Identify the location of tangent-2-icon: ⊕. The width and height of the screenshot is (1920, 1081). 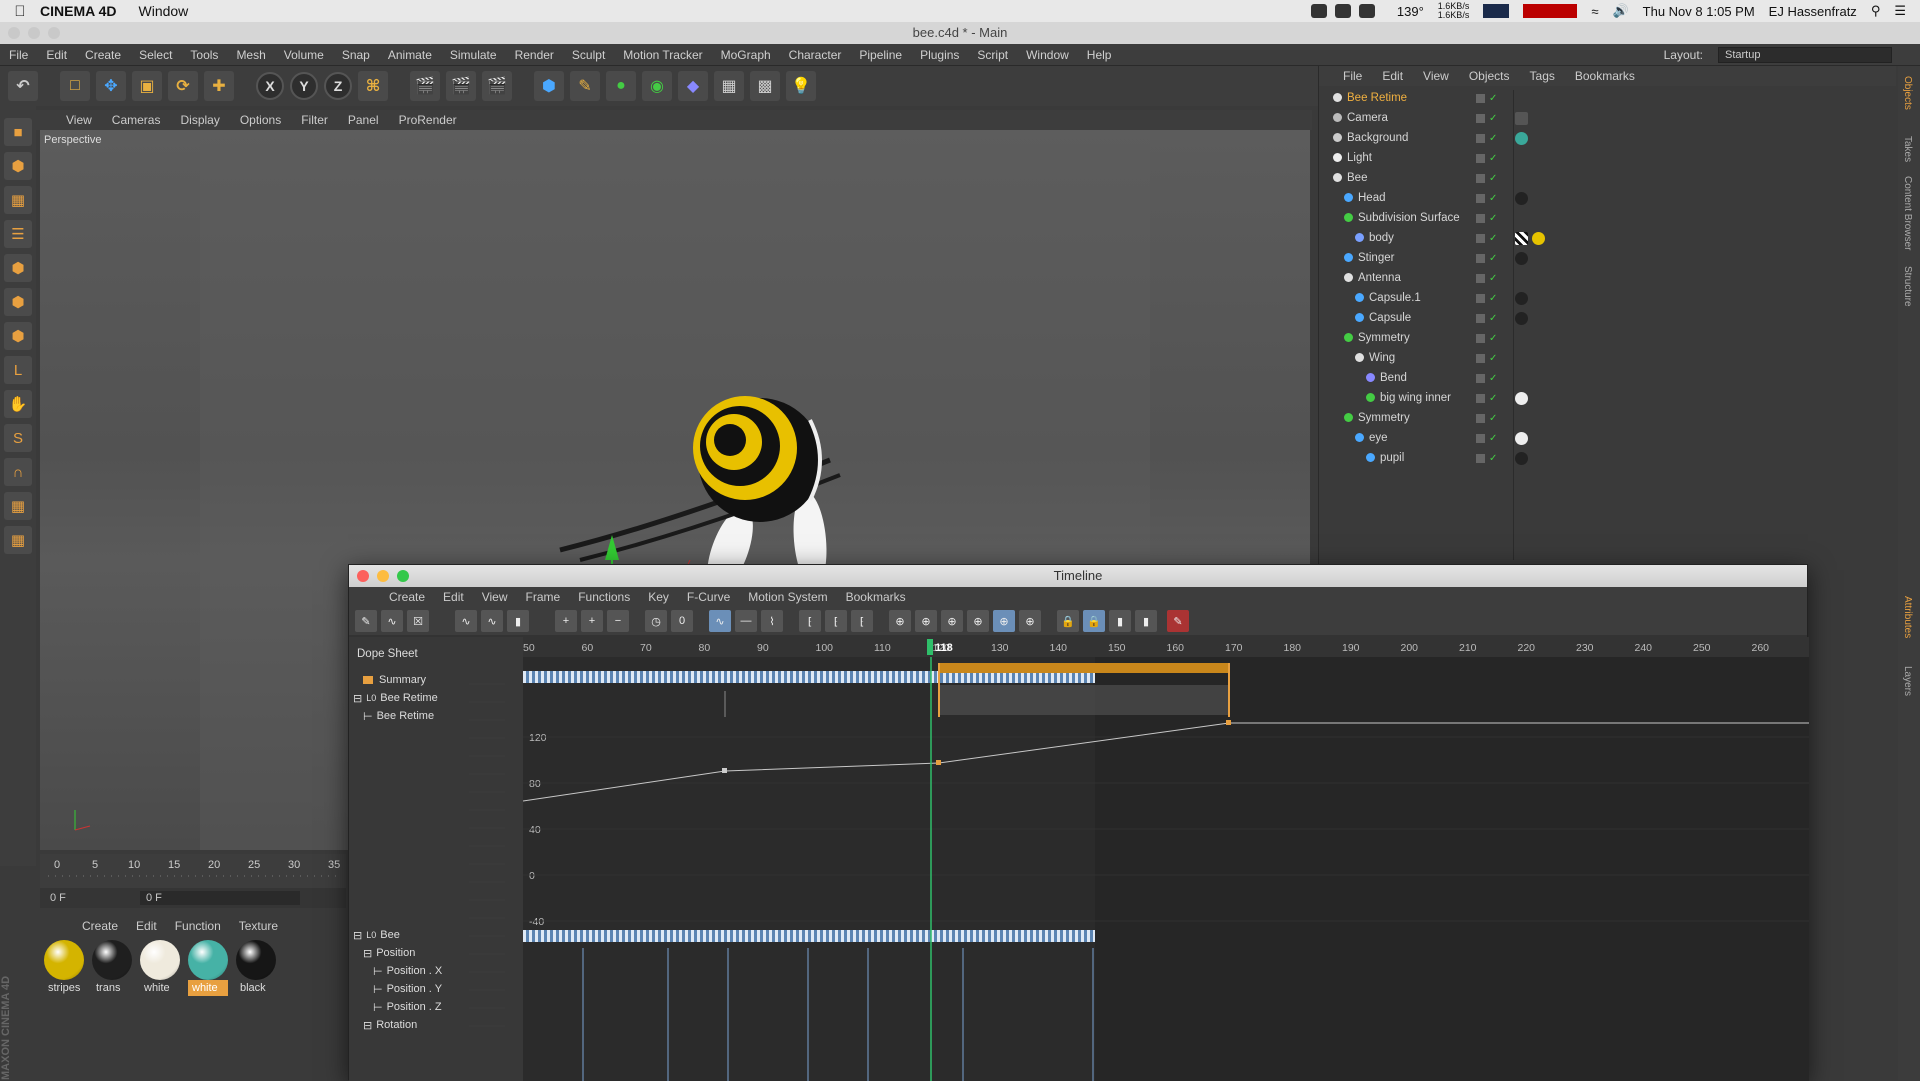
(926, 621).